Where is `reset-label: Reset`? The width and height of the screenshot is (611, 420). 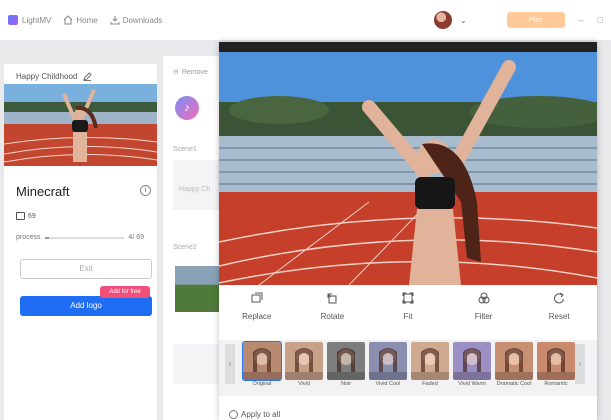
reset-label: Reset is located at coordinates (559, 316).